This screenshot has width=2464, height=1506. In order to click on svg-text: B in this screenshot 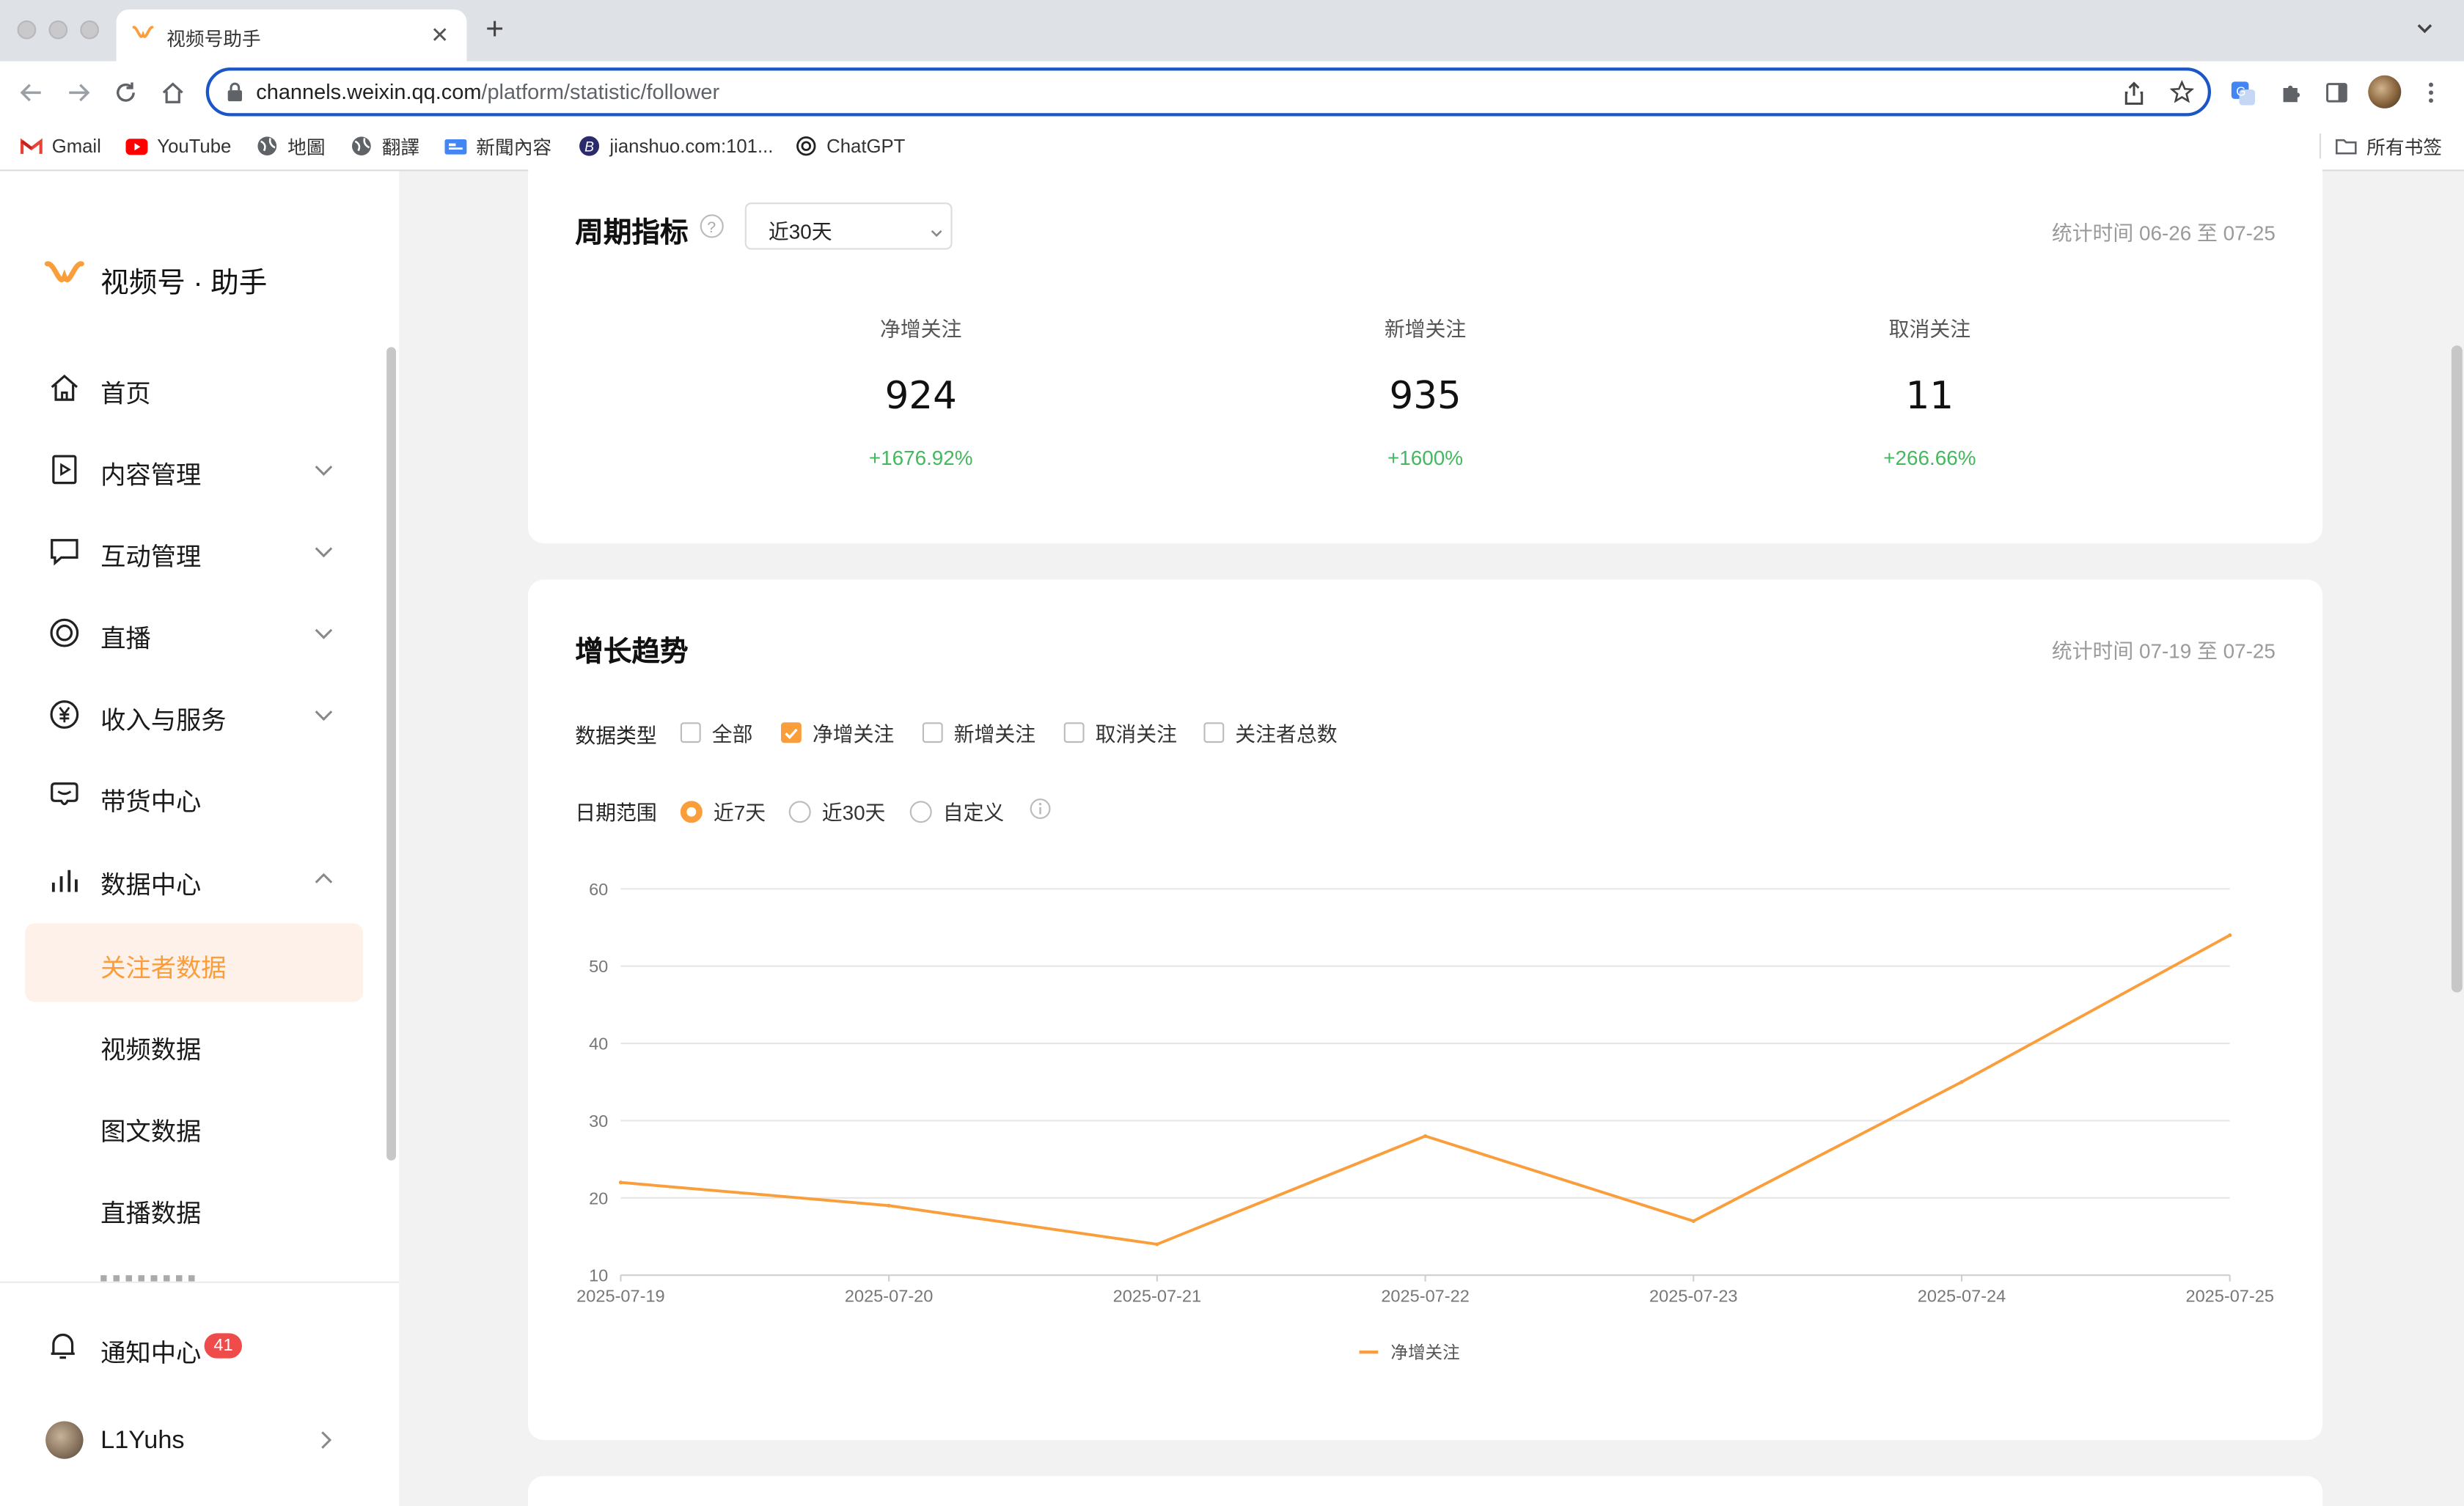, I will do `click(589, 147)`.